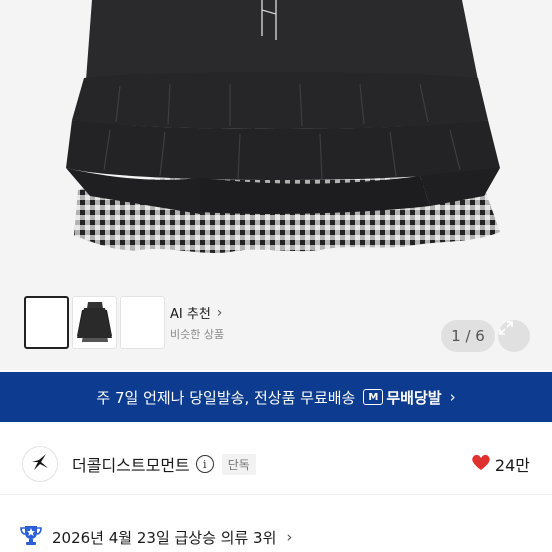 Image resolution: width=552 pixels, height=552 pixels. I want to click on thumbnail, so click(121, 322).